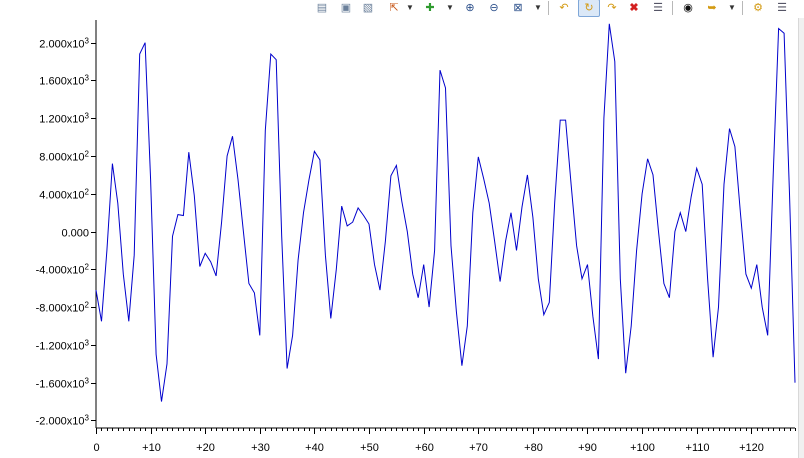 The height and width of the screenshot is (458, 804). Describe the element at coordinates (369, 448) in the screenshot. I see `x-tick-label: +50` at that location.